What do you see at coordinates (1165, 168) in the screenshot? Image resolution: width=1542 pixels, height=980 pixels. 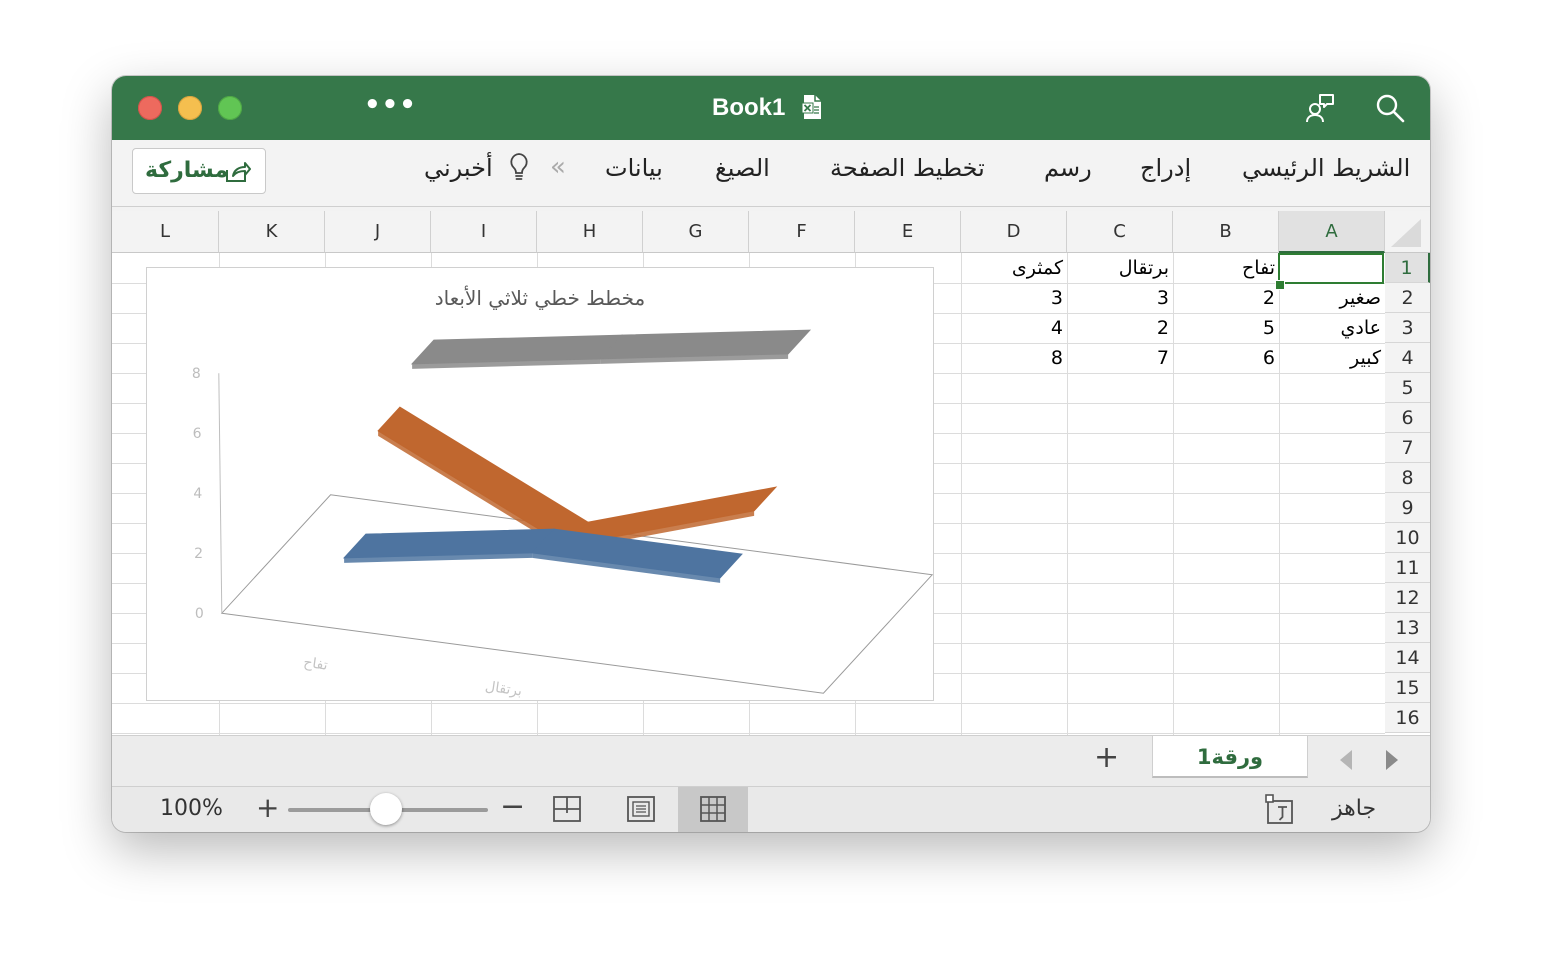 I see `tab-insert: إدراج` at bounding box center [1165, 168].